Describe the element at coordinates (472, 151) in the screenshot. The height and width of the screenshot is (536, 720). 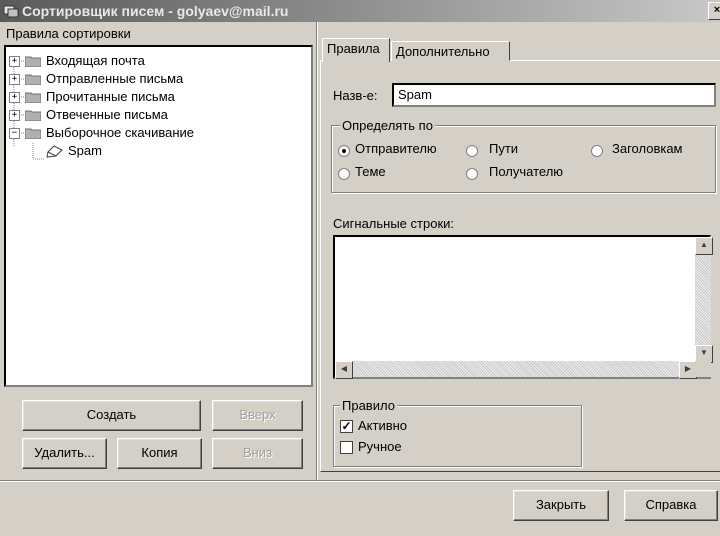
I see `radio-path` at that location.